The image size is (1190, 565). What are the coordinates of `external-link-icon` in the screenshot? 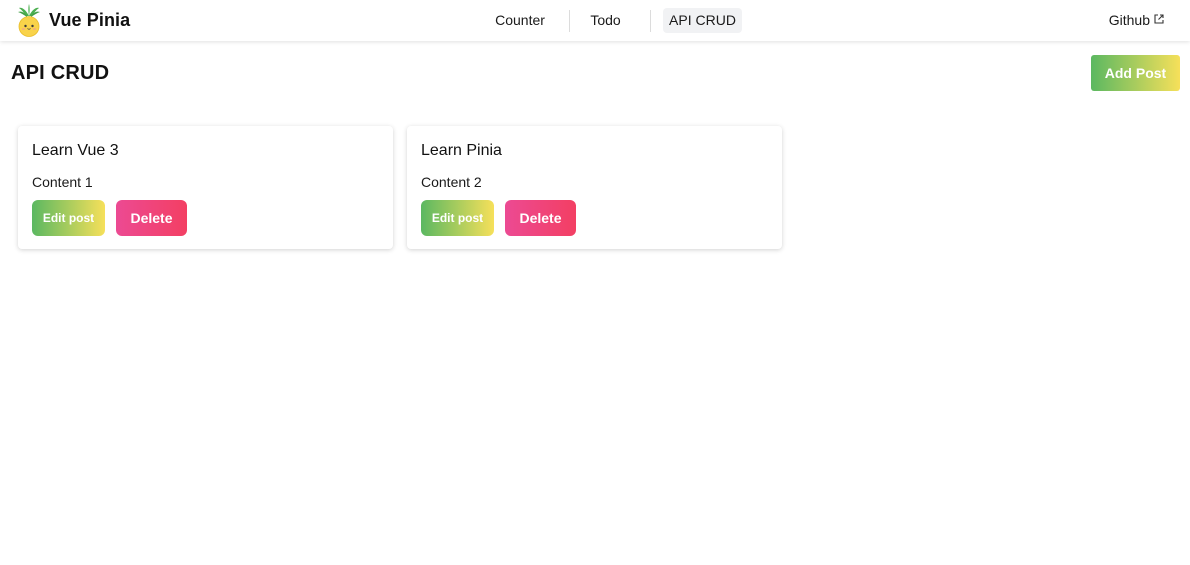 It's located at (1159, 19).